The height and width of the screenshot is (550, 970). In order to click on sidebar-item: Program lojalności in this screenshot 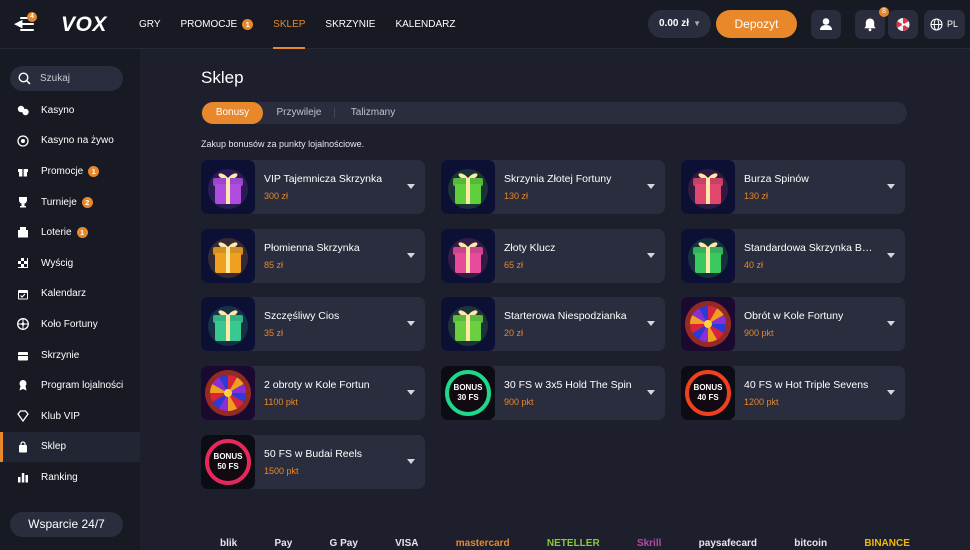, I will do `click(70, 385)`.